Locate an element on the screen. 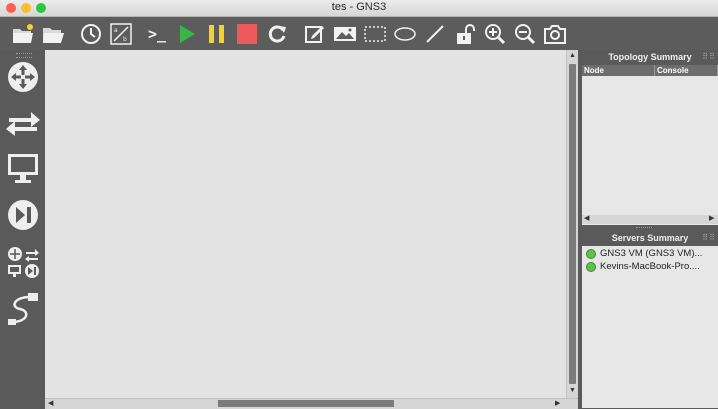  browse-end-devices-icon is located at coordinates (23, 168).